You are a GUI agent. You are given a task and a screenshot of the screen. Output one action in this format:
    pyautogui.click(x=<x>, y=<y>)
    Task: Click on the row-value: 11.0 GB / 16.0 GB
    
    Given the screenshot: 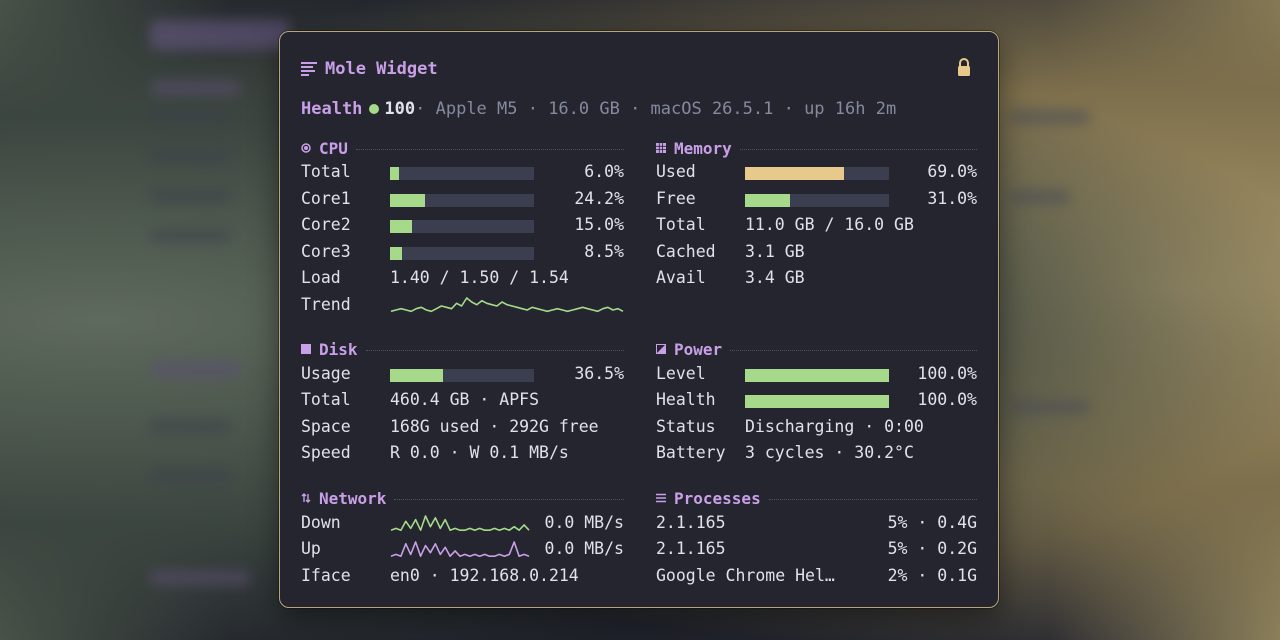 What is the action you would take?
    pyautogui.click(x=829, y=224)
    